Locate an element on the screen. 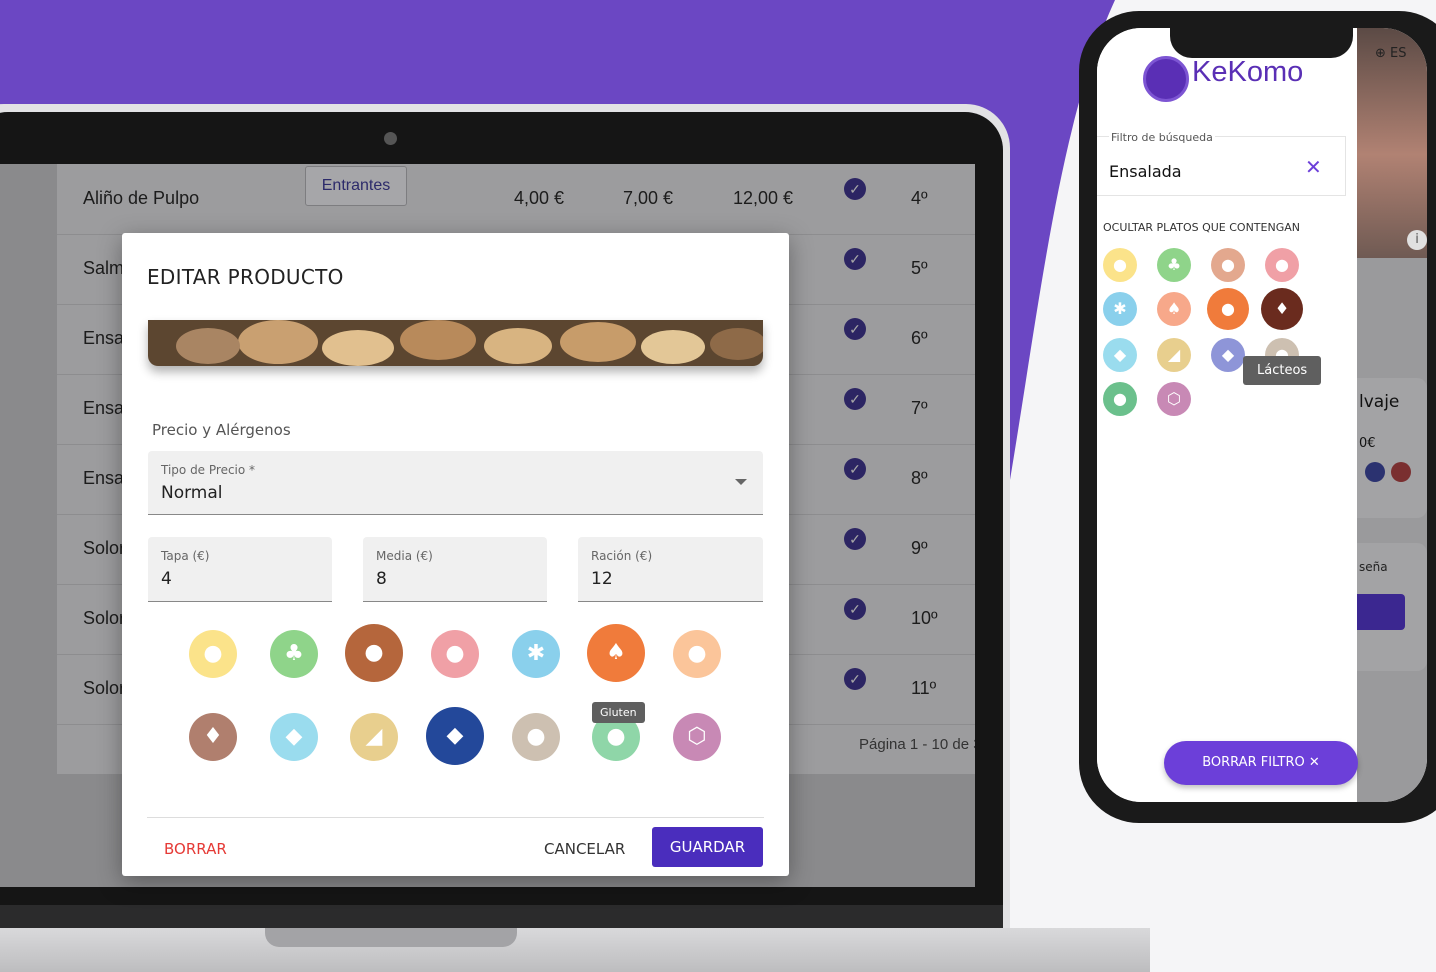 Image resolution: width=1436 pixels, height=972 pixels. field-value: Normal is located at coordinates (192, 493).